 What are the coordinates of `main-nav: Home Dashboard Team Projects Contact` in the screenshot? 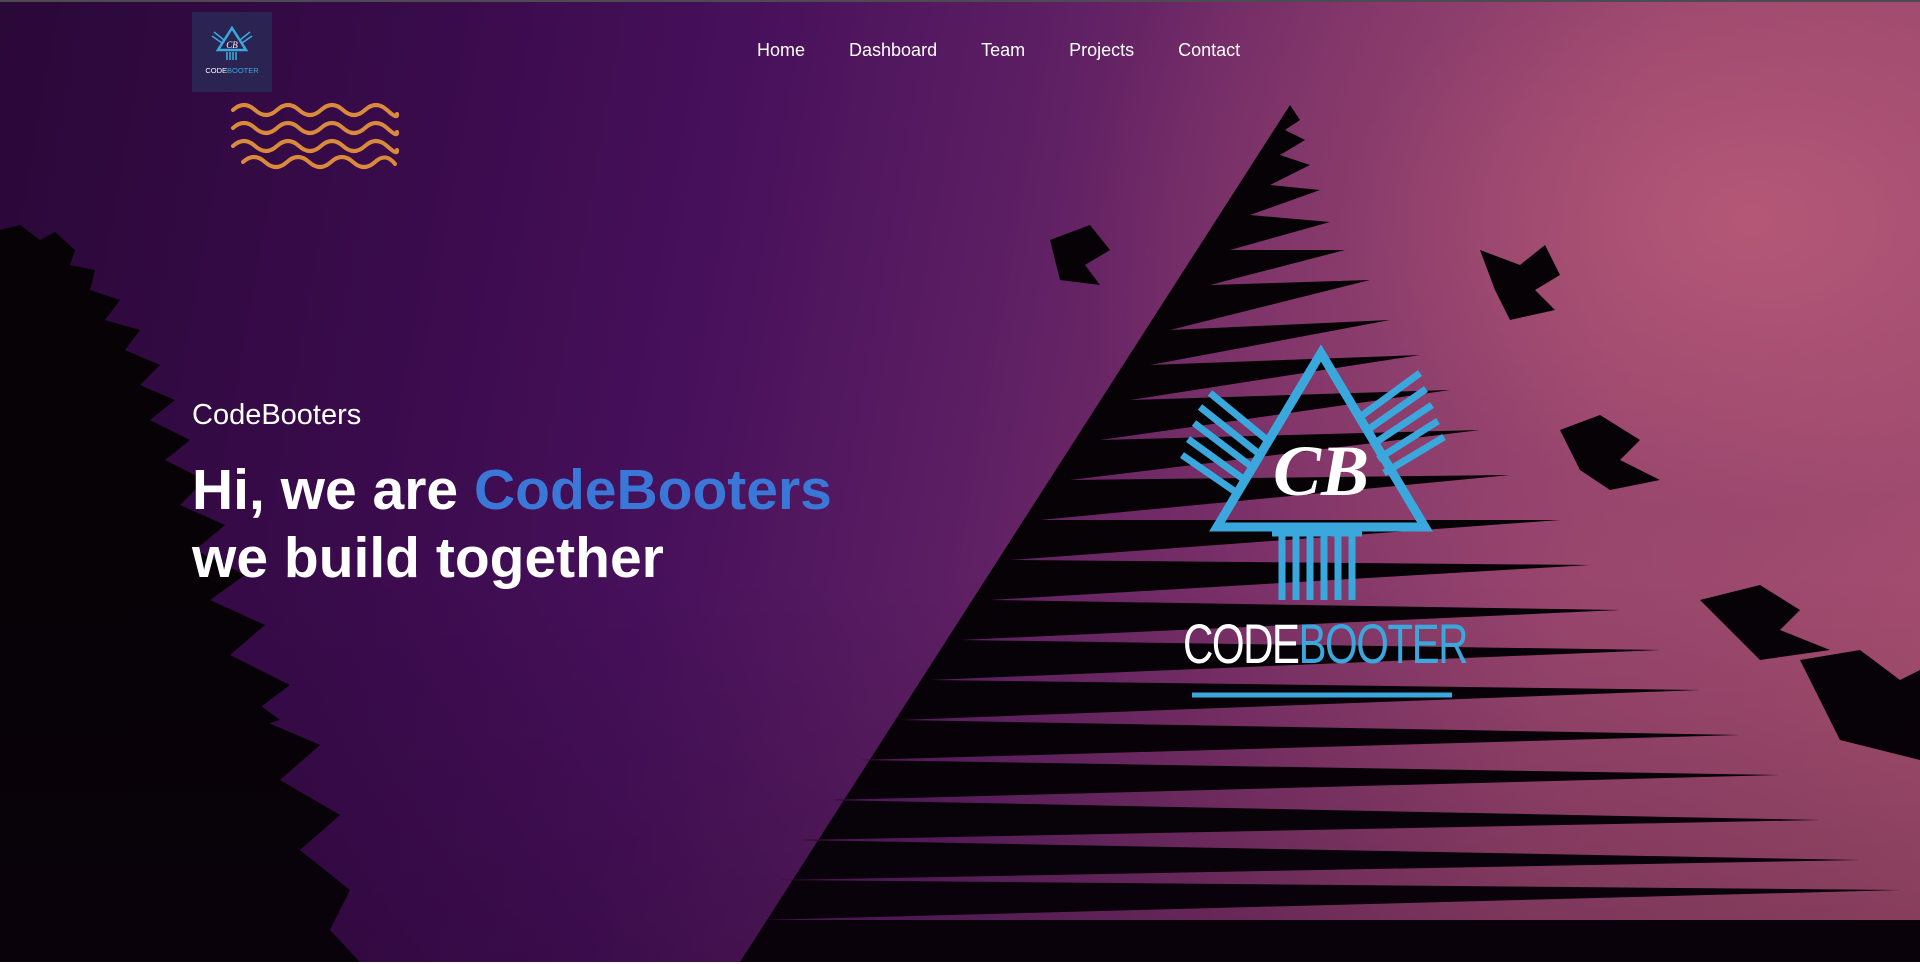 It's located at (1020, 50).